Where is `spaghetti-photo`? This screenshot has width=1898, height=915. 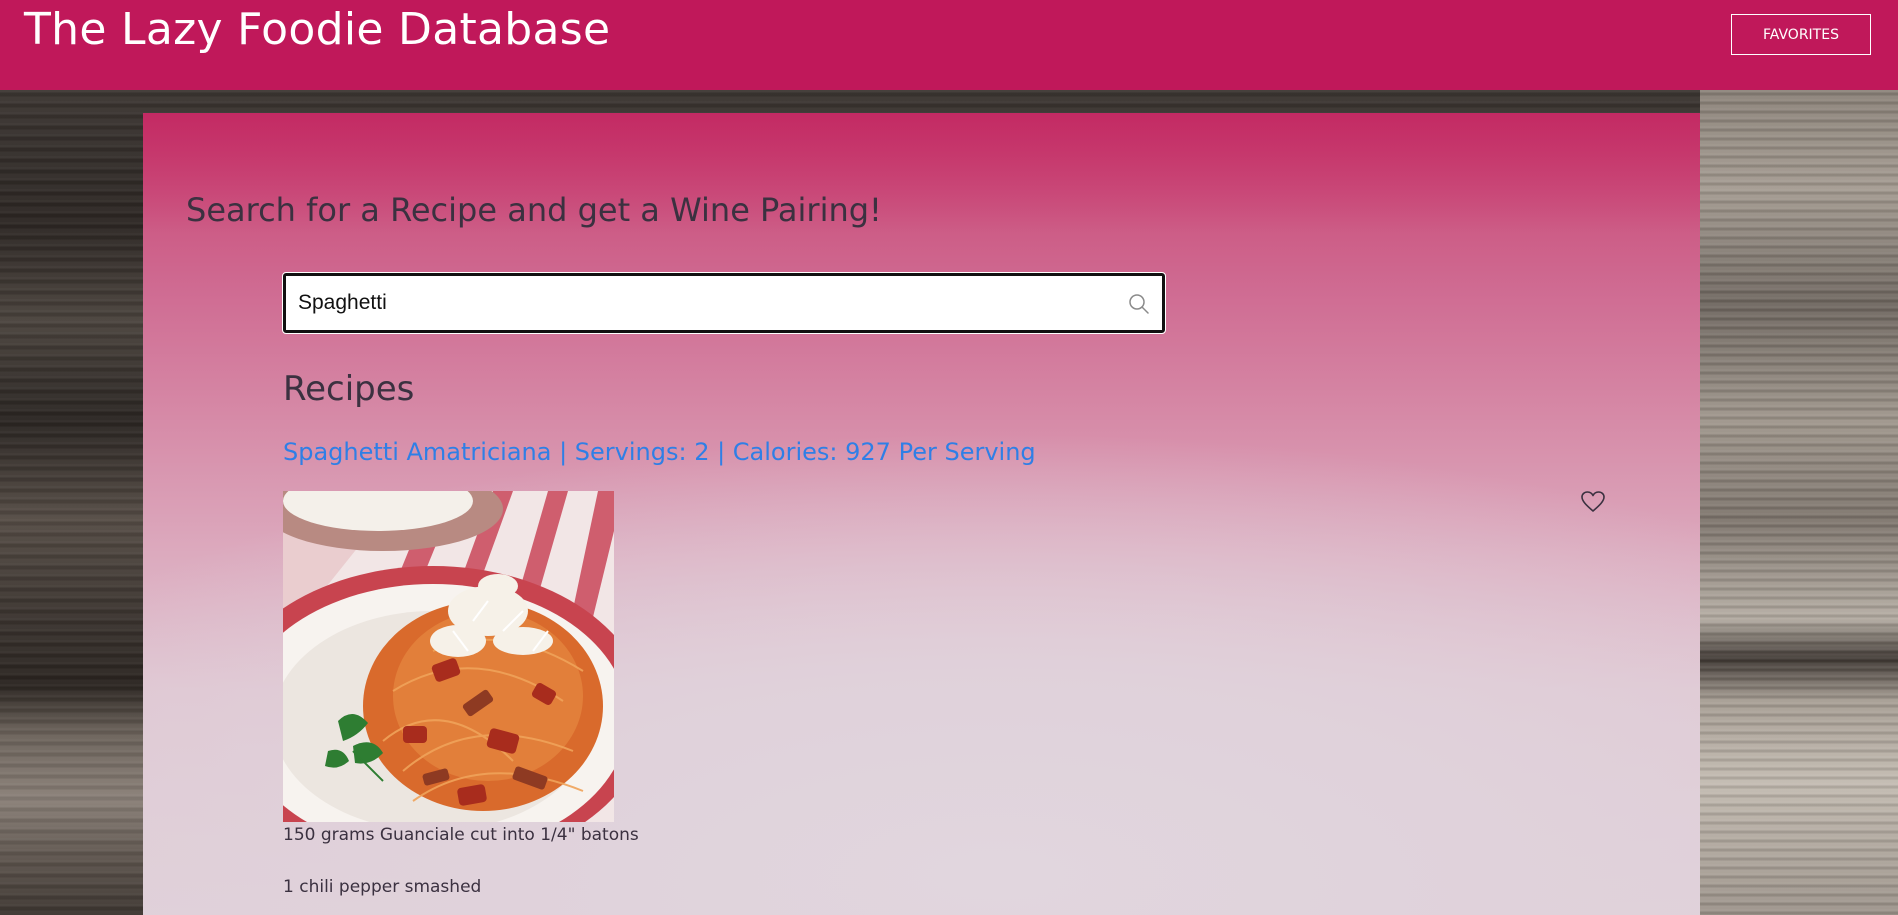
spaghetti-photo is located at coordinates (448, 656).